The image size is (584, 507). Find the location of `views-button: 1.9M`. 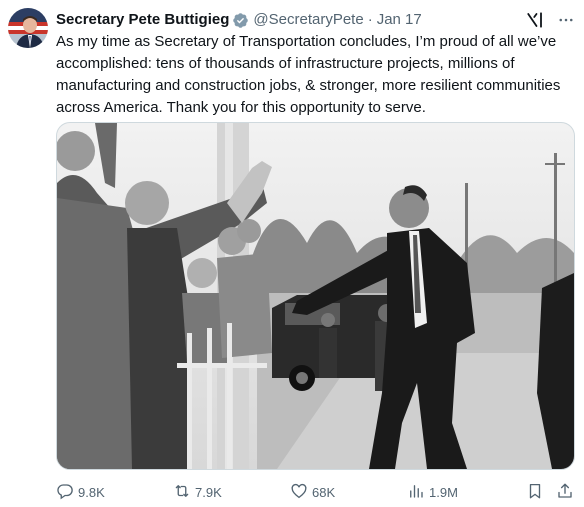

views-button: 1.9M is located at coordinates (432, 492).